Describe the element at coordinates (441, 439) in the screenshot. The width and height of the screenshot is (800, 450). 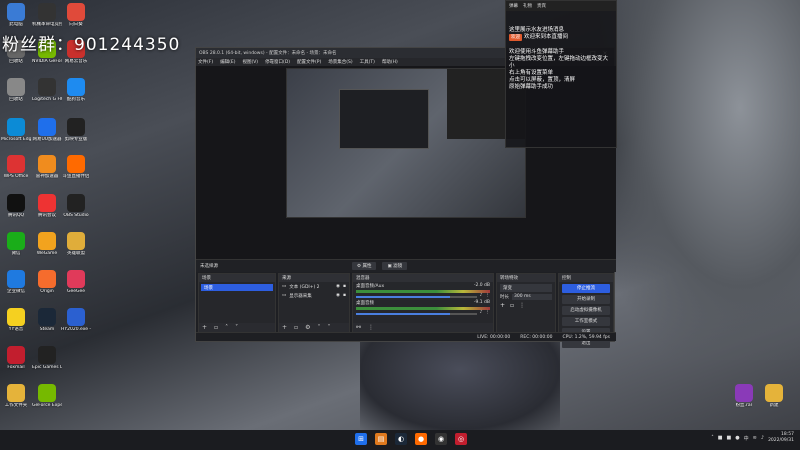
I see `obs-icon: ◉` at that location.